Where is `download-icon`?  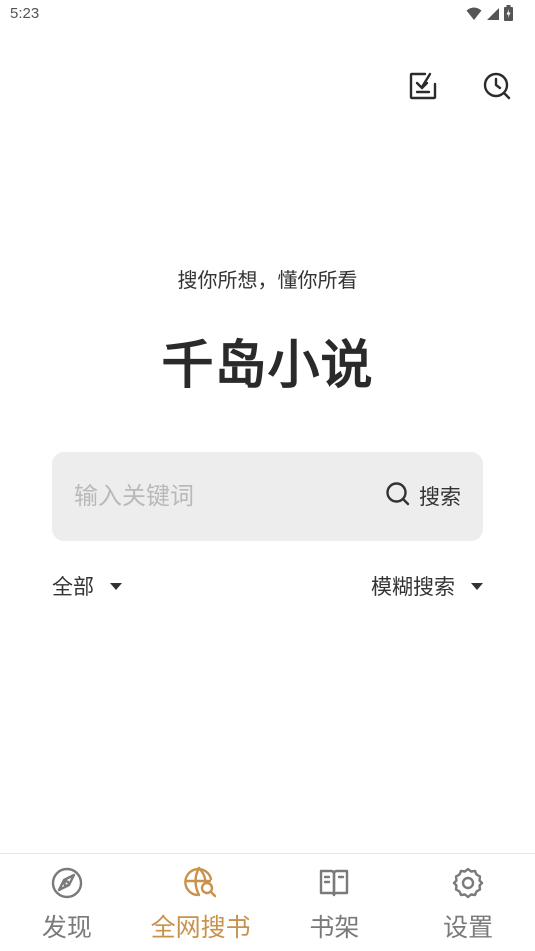 download-icon is located at coordinates (423, 86).